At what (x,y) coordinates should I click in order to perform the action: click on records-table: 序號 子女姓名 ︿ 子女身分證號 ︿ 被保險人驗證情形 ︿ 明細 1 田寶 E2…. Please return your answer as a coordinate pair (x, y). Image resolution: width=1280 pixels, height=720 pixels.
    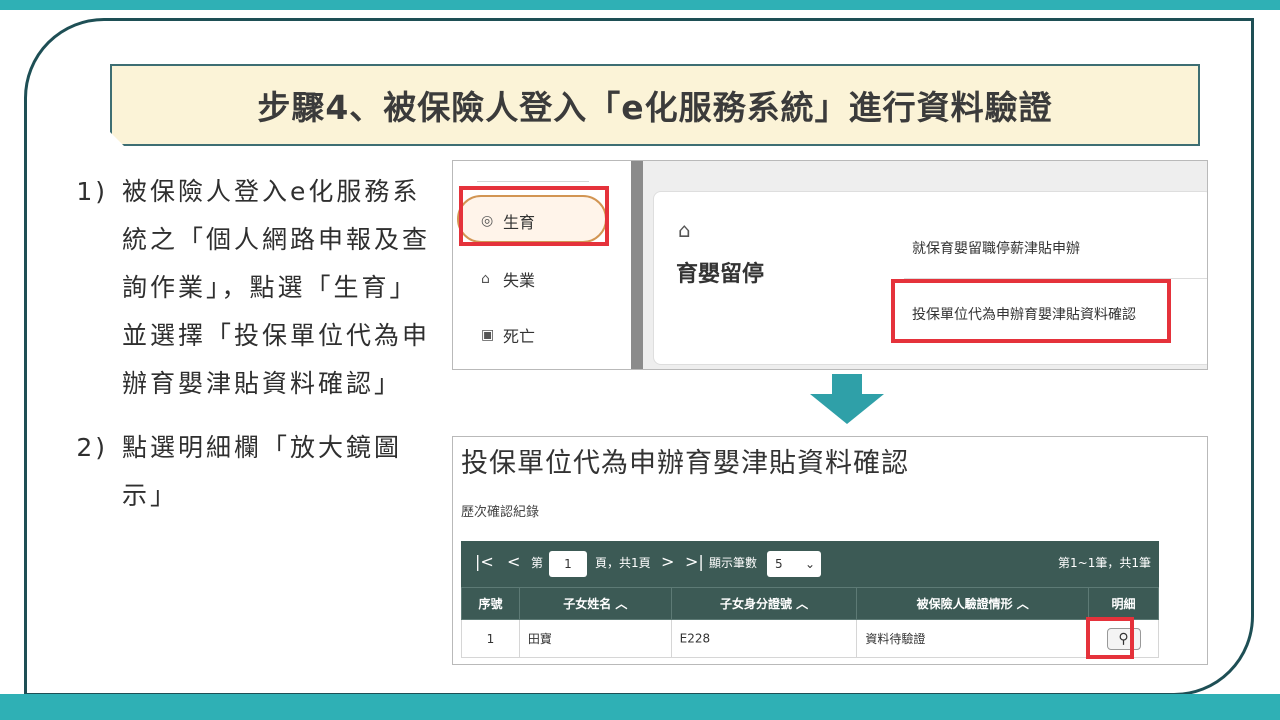
    Looking at the image, I should click on (810, 622).